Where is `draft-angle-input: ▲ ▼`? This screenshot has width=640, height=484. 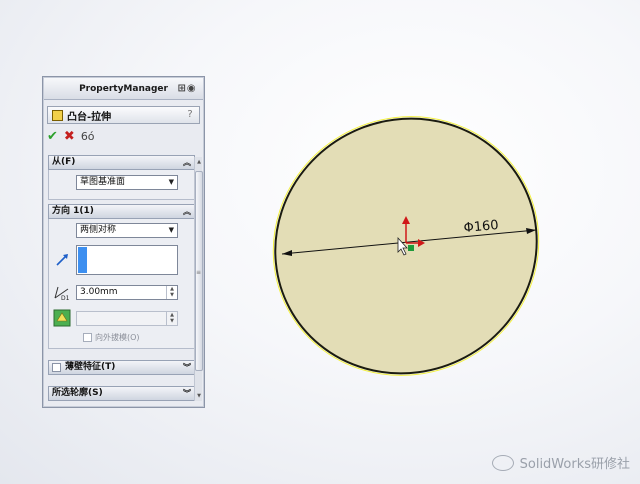
draft-angle-input: ▲ ▼ is located at coordinates (127, 318).